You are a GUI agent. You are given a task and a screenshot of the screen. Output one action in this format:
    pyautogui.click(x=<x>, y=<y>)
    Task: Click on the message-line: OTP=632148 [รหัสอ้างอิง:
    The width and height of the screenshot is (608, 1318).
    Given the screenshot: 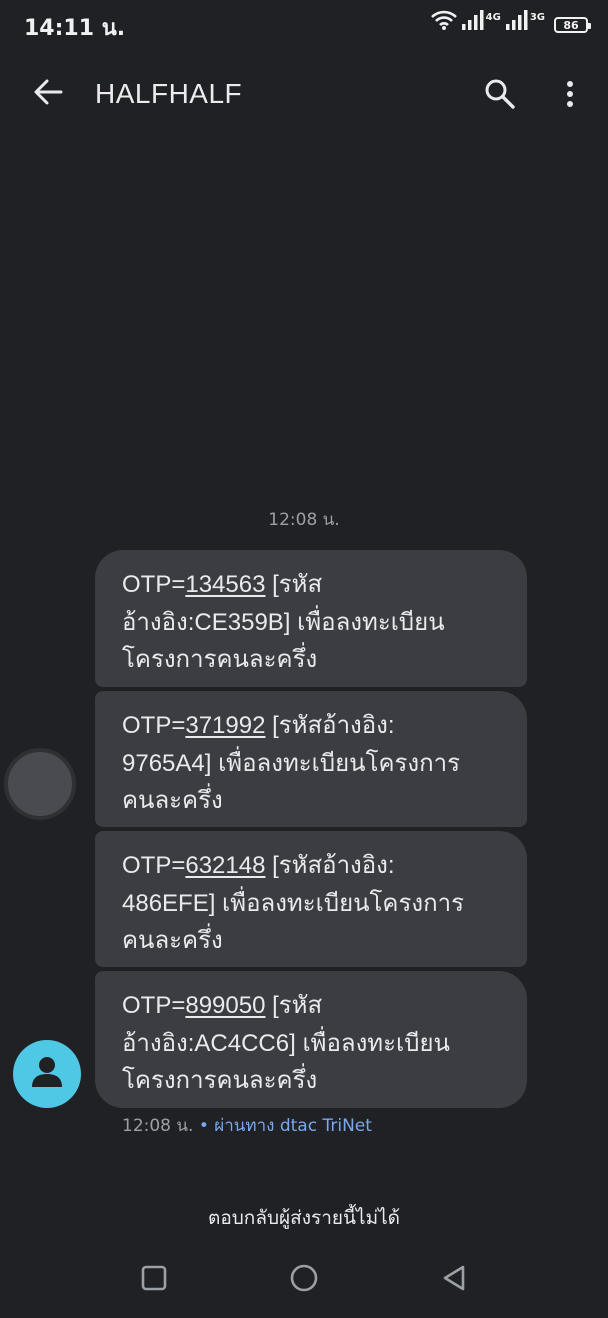 What is the action you would take?
    pyautogui.click(x=314, y=866)
    